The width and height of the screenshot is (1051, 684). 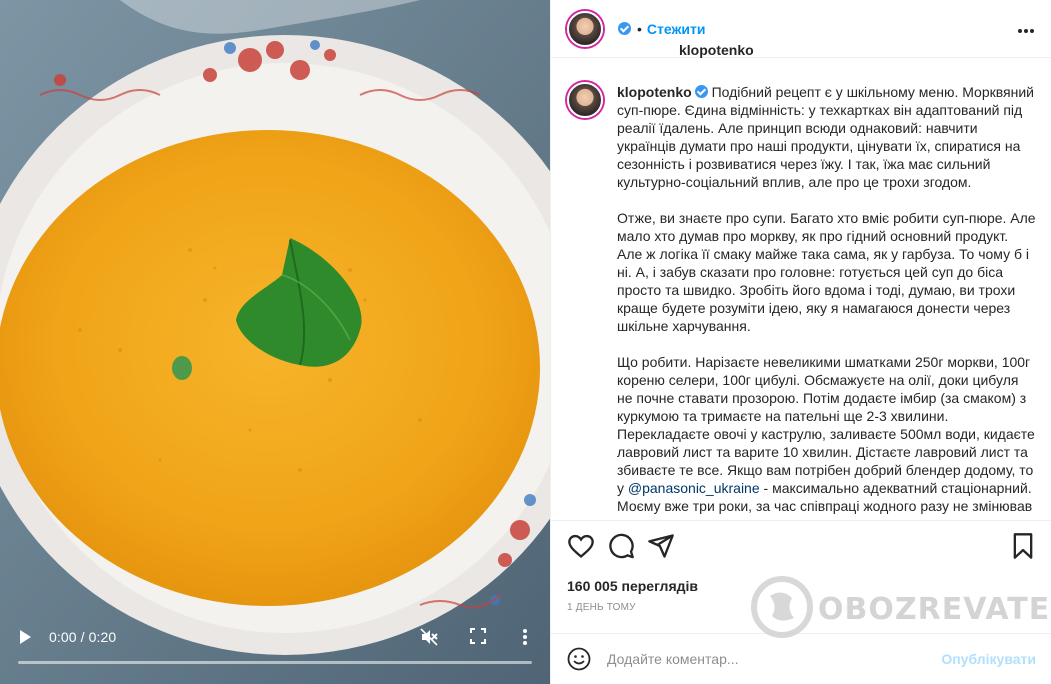 What do you see at coordinates (777, 659) in the screenshot?
I see `comment-input` at bounding box center [777, 659].